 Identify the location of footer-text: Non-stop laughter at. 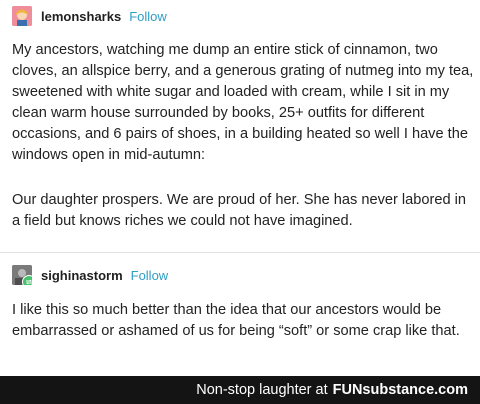
(262, 390).